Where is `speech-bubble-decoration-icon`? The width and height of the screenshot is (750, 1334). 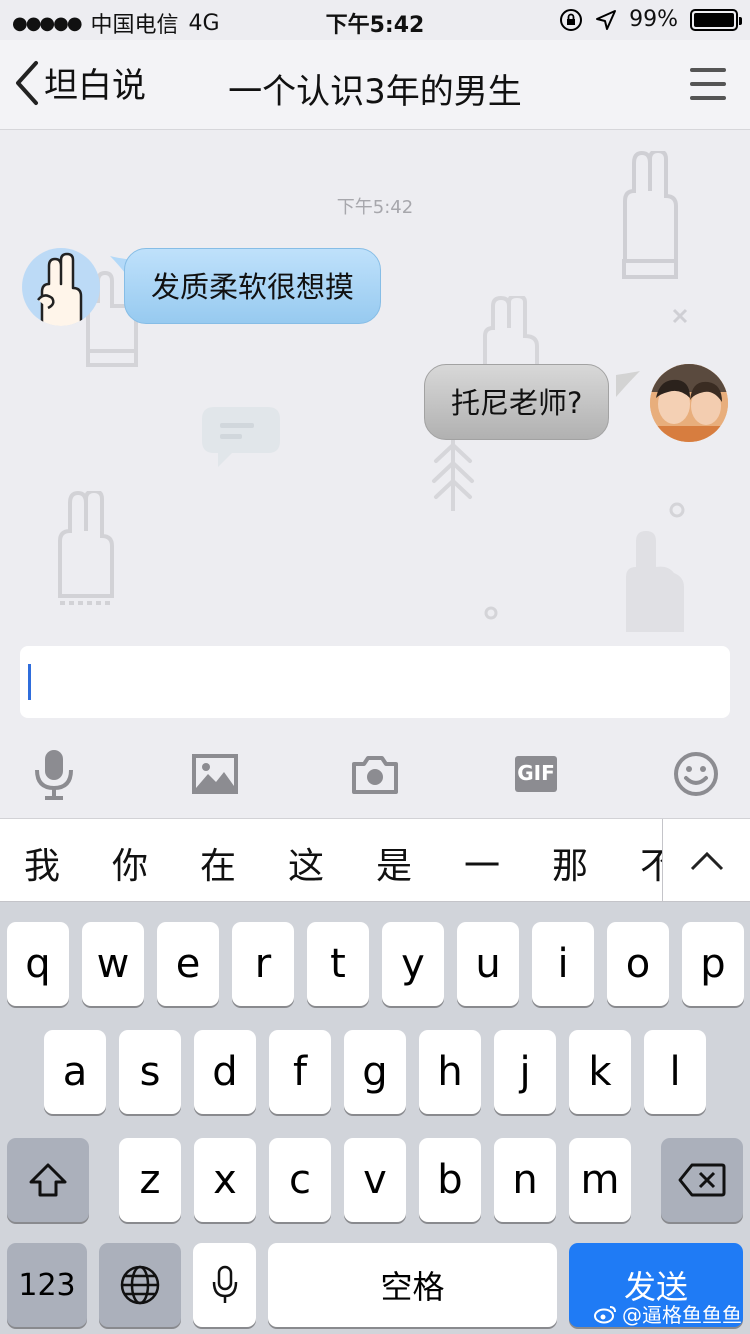
speech-bubble-decoration-icon is located at coordinates (241, 437).